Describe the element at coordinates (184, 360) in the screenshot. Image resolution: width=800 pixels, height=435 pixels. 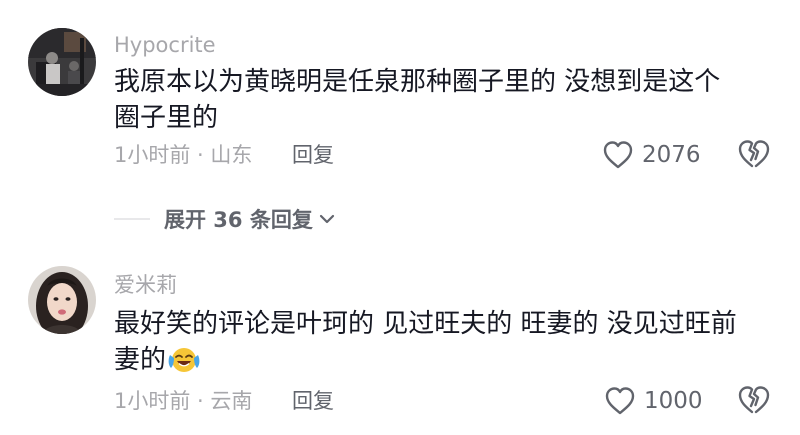
I see `laughing-crying-emoji-icon` at that location.